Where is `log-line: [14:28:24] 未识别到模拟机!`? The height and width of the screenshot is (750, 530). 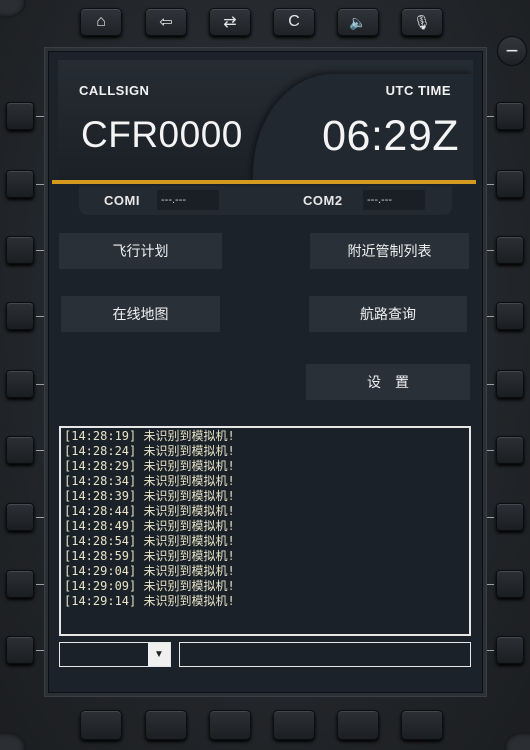
log-line: [14:28:24] 未识别到模拟机! is located at coordinates (149, 451).